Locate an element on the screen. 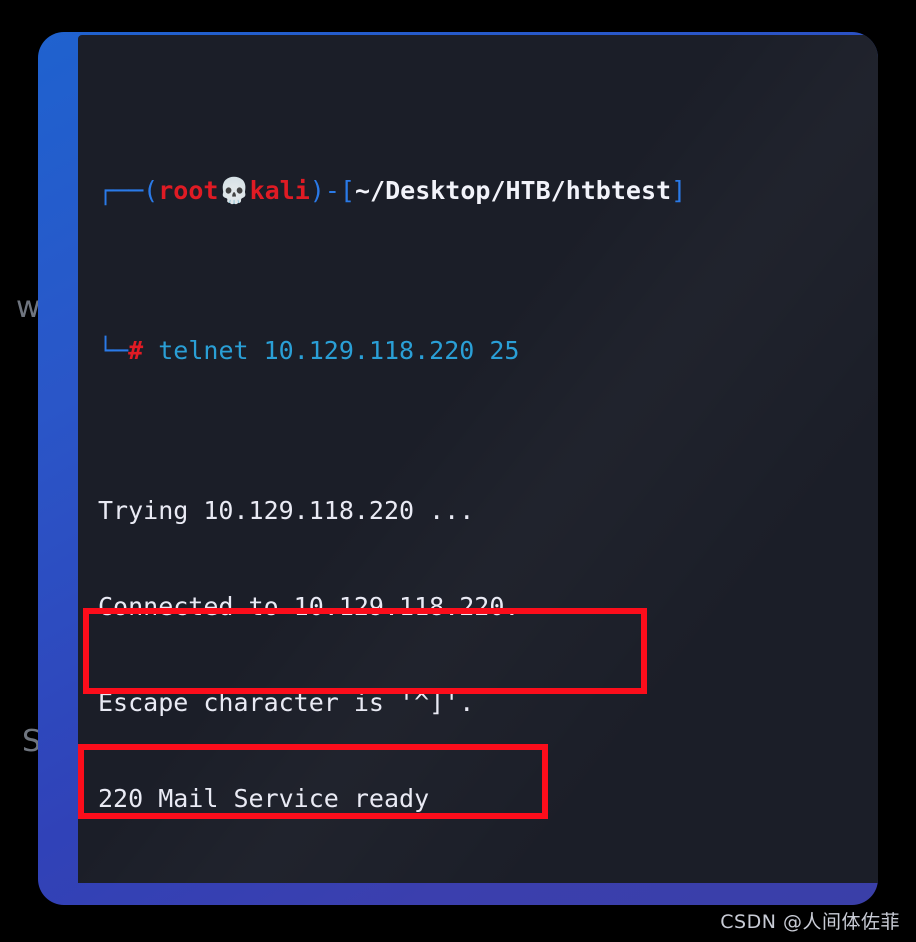 Image resolution: width=916 pixels, height=942 pixels. terminal-command: telnet 10.129.118.220 25 is located at coordinates (331, 350).